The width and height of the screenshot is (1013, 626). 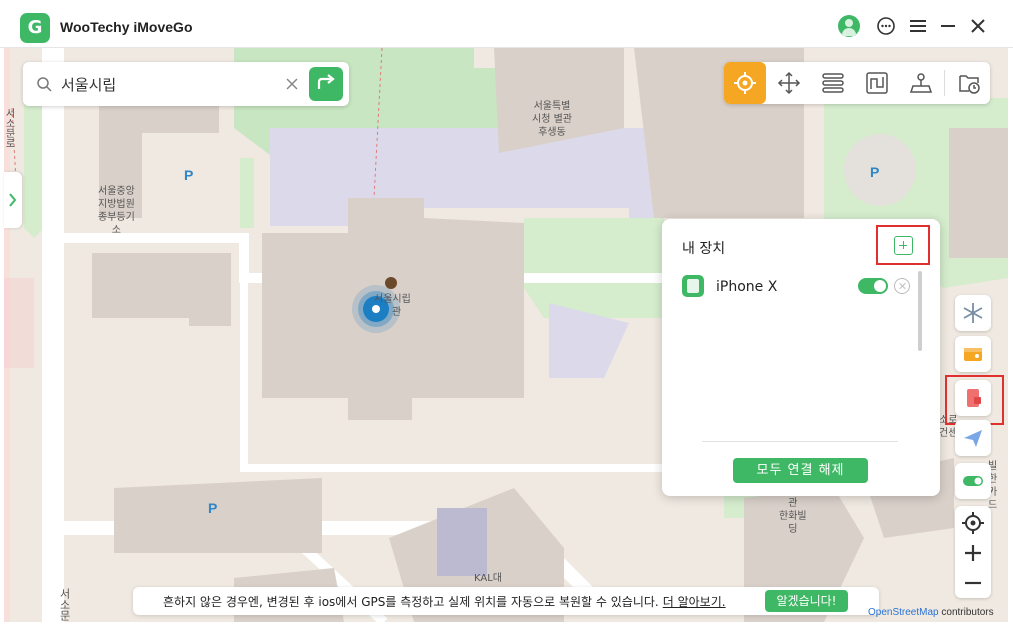 What do you see at coordinates (800, 470) in the screenshot?
I see `disconnect-all-button: 모두 연결 해제` at bounding box center [800, 470].